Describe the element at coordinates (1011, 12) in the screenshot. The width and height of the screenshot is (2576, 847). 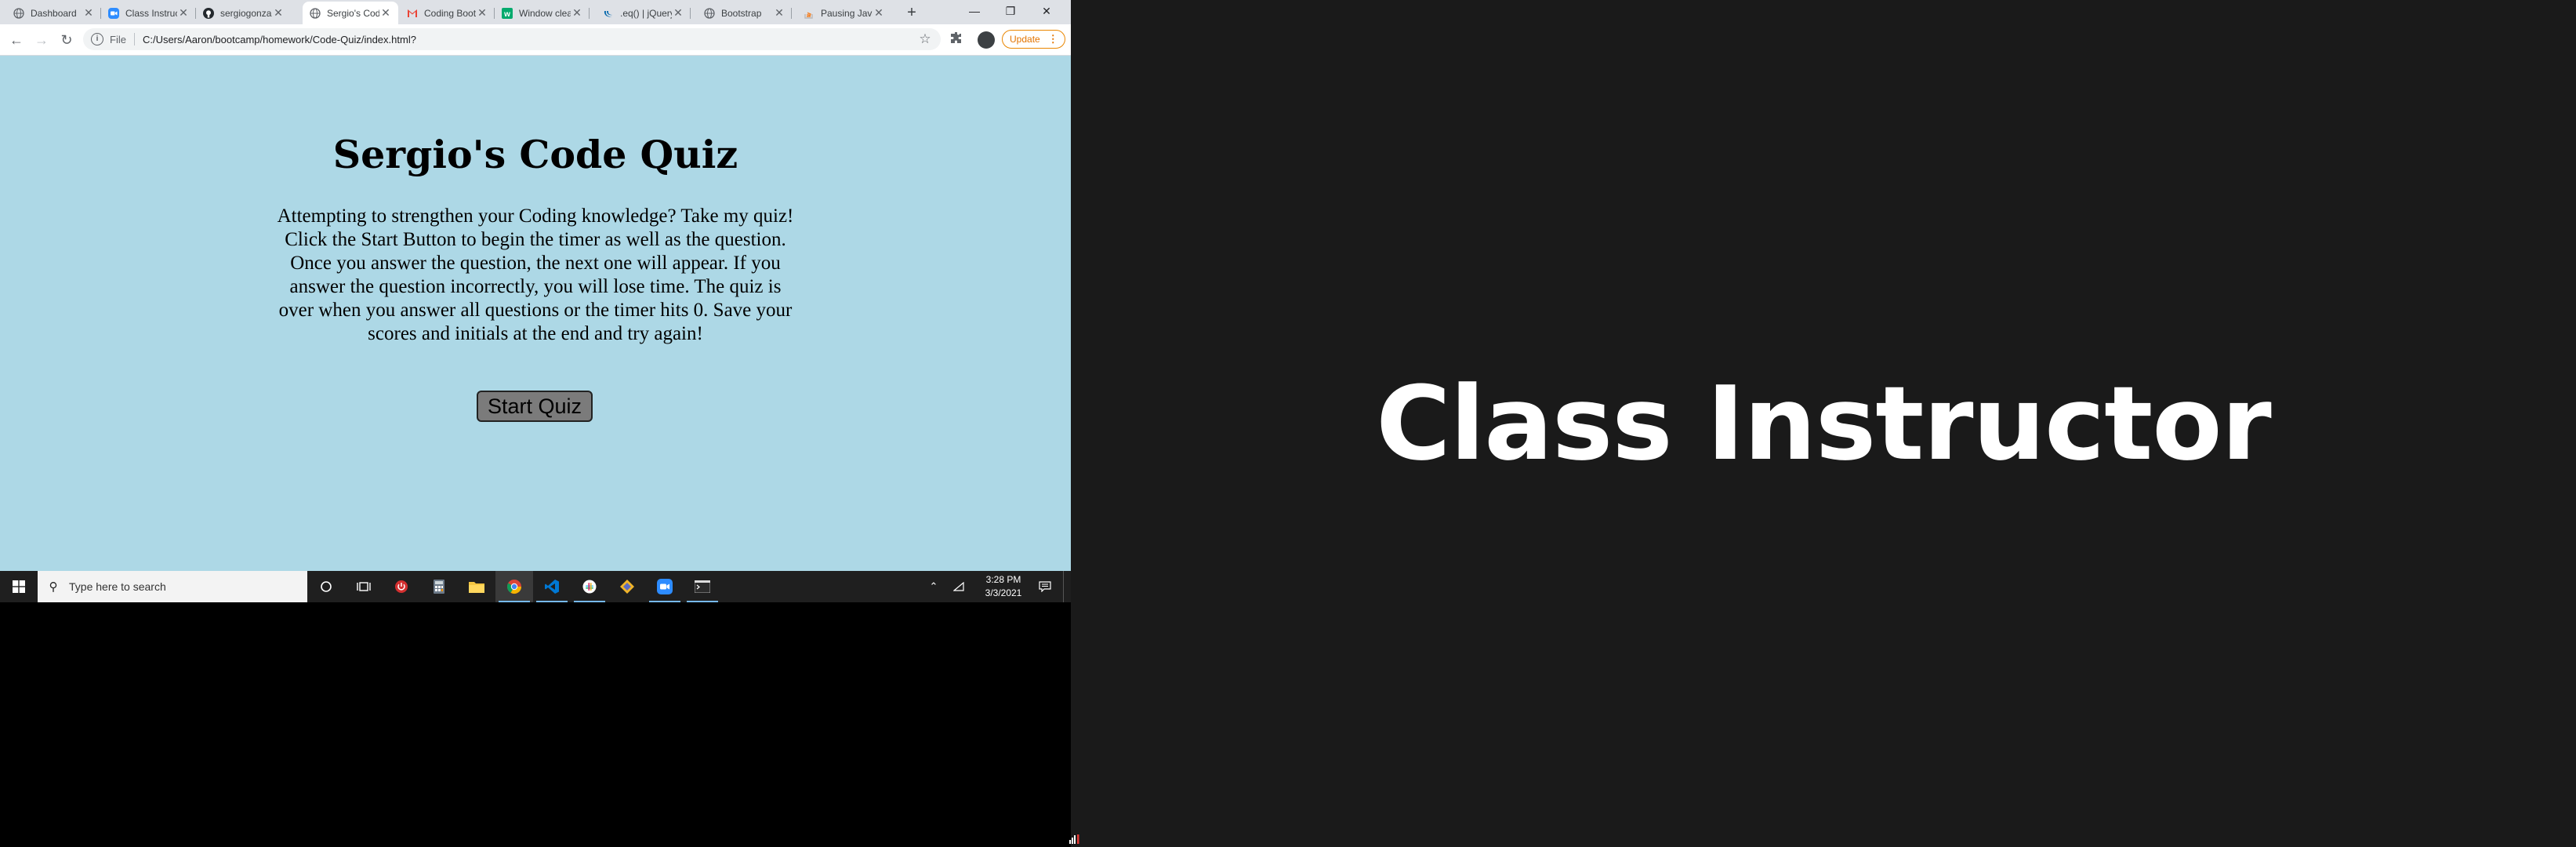
I see `maximize-button: ❐` at that location.